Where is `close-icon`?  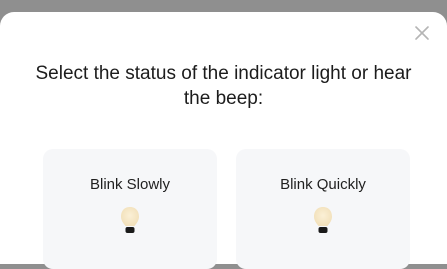
close-icon is located at coordinates (422, 33).